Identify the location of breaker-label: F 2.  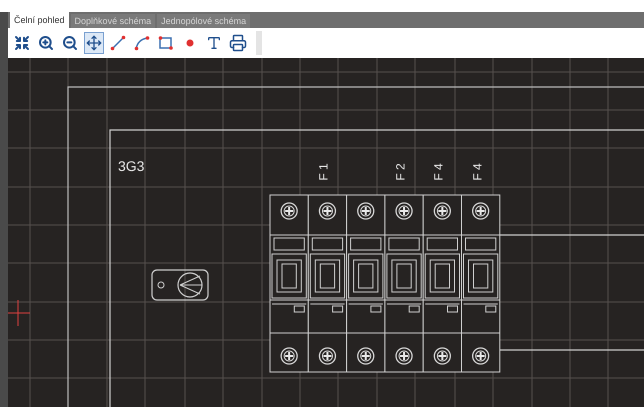
(400, 172).